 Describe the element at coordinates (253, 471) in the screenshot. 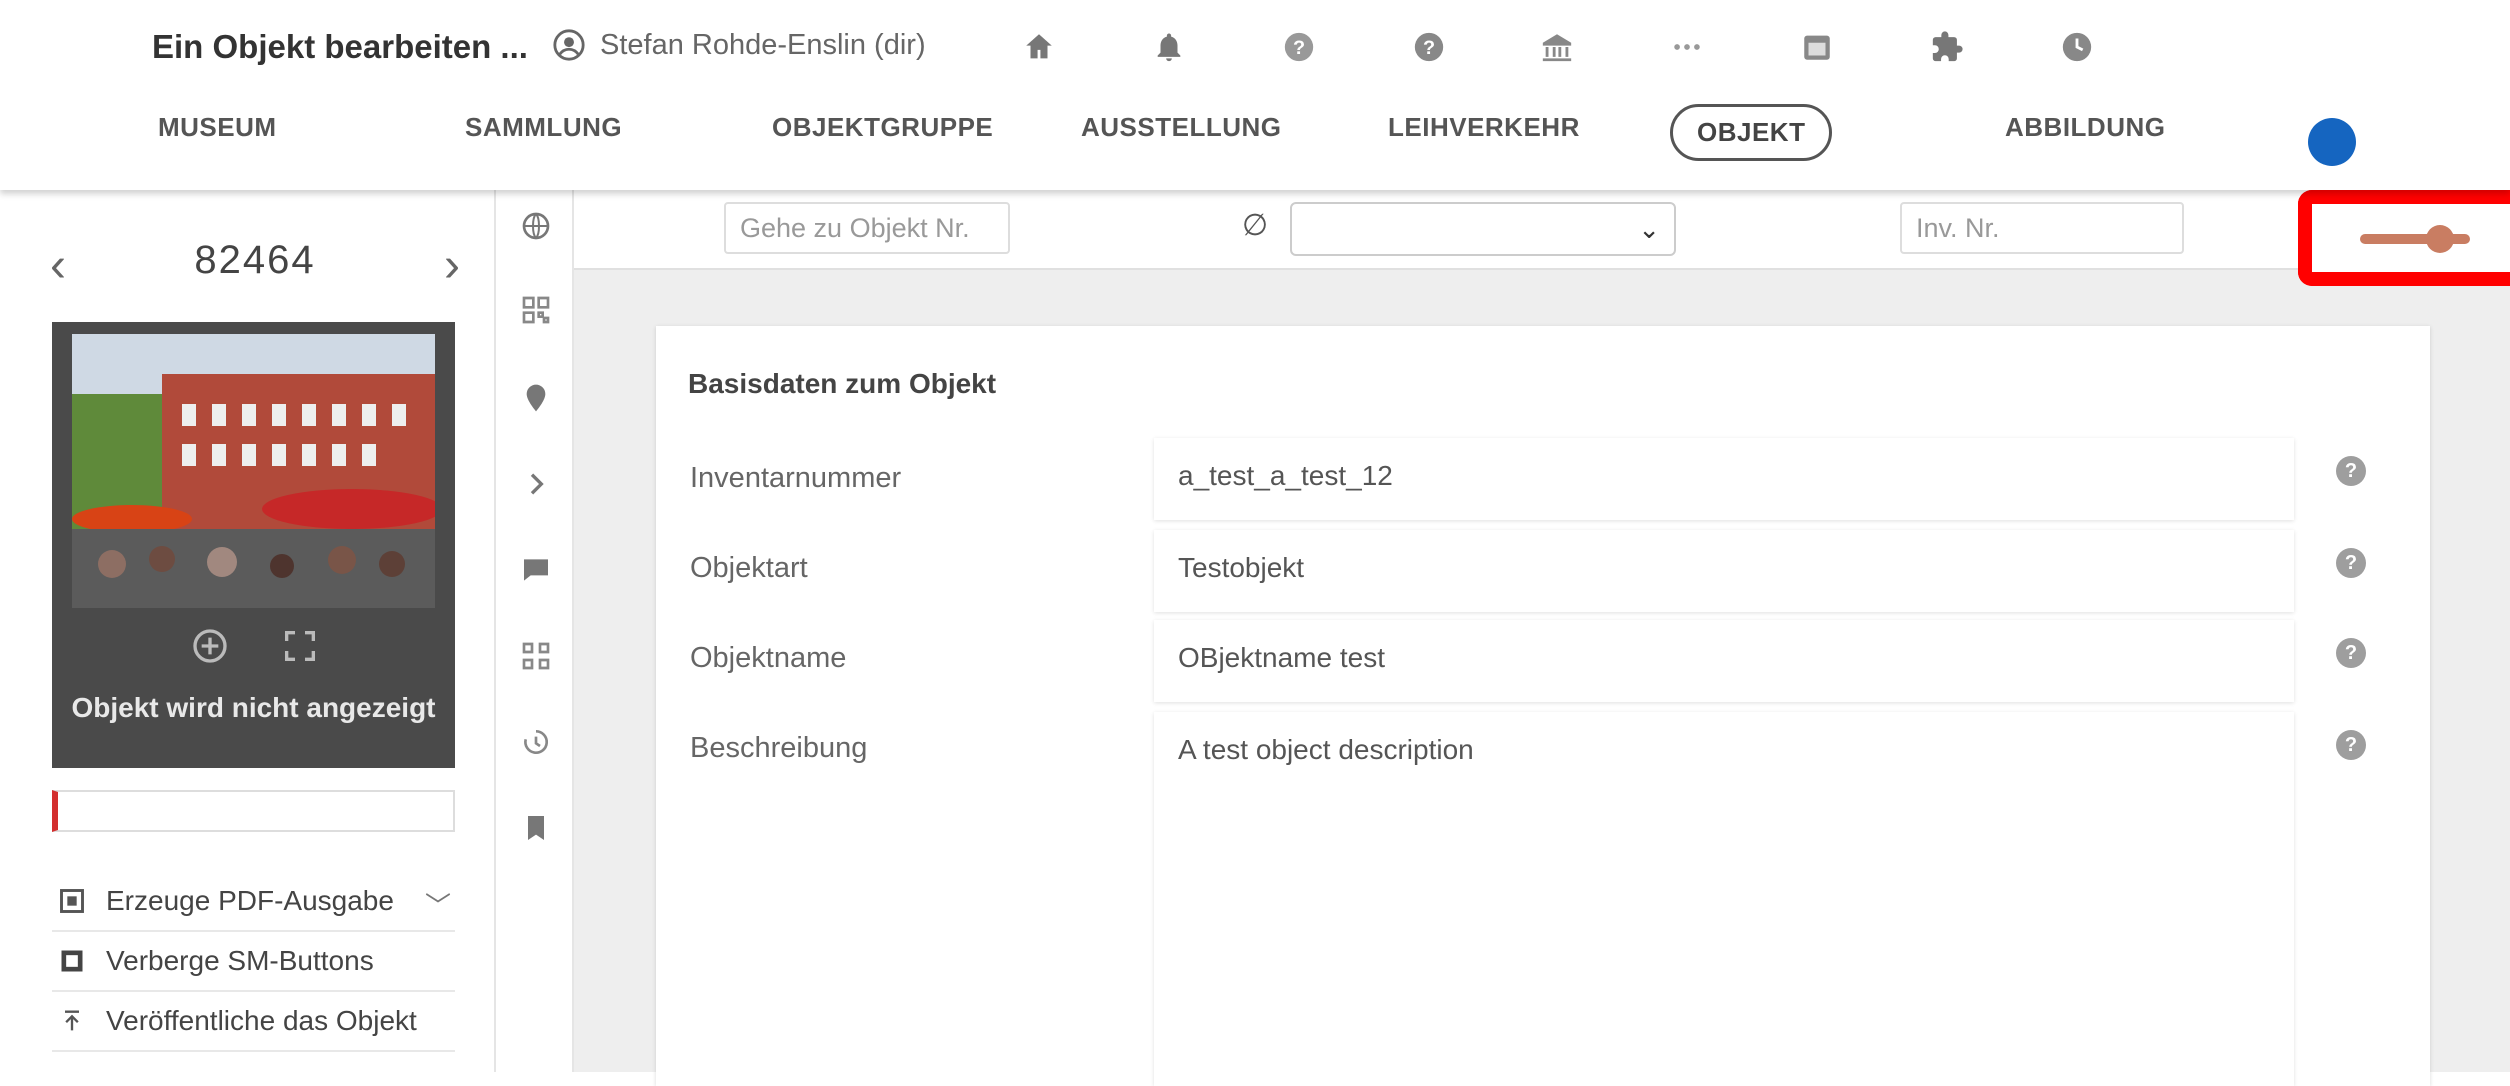

I see `object-photo` at that location.